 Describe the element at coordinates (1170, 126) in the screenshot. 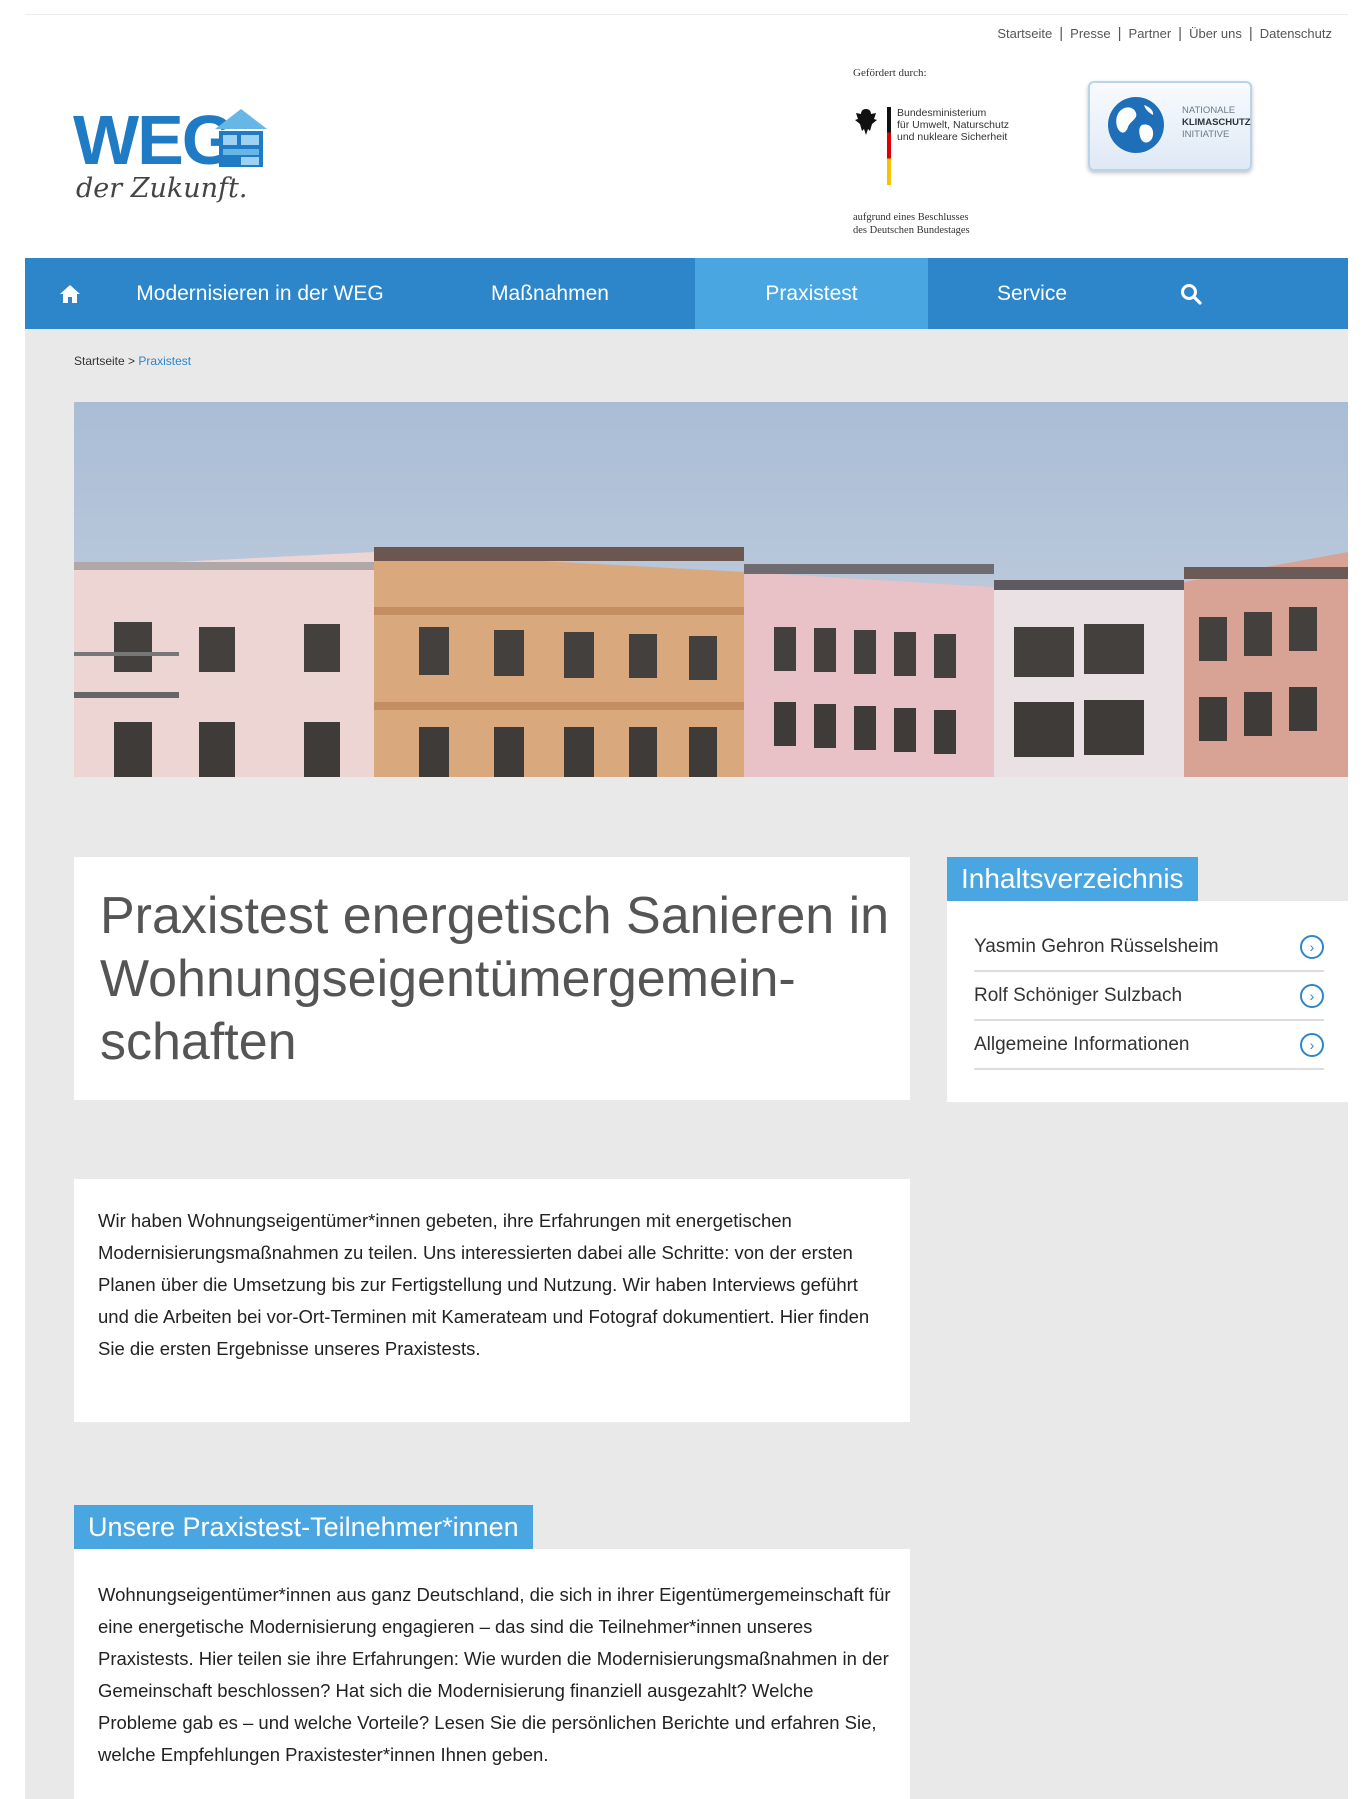

I see `klimaschutz-initiative-logo: NATIONALE KLIMASCHUTZ INITIATIVE` at that location.